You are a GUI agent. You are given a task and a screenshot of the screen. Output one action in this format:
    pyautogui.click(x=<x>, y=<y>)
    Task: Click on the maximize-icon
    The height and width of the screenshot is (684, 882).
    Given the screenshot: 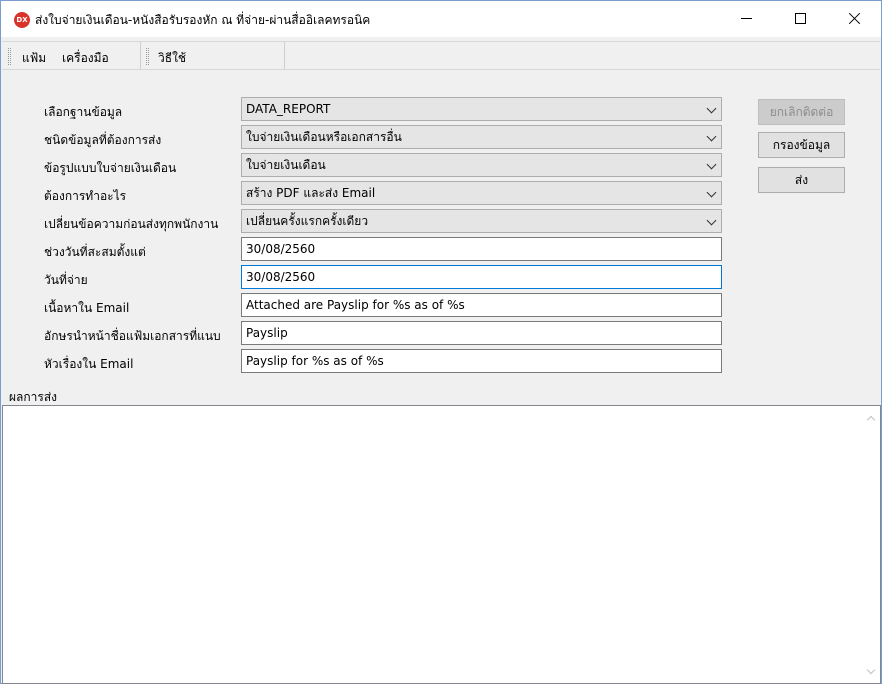 What is the action you would take?
    pyautogui.click(x=800, y=18)
    